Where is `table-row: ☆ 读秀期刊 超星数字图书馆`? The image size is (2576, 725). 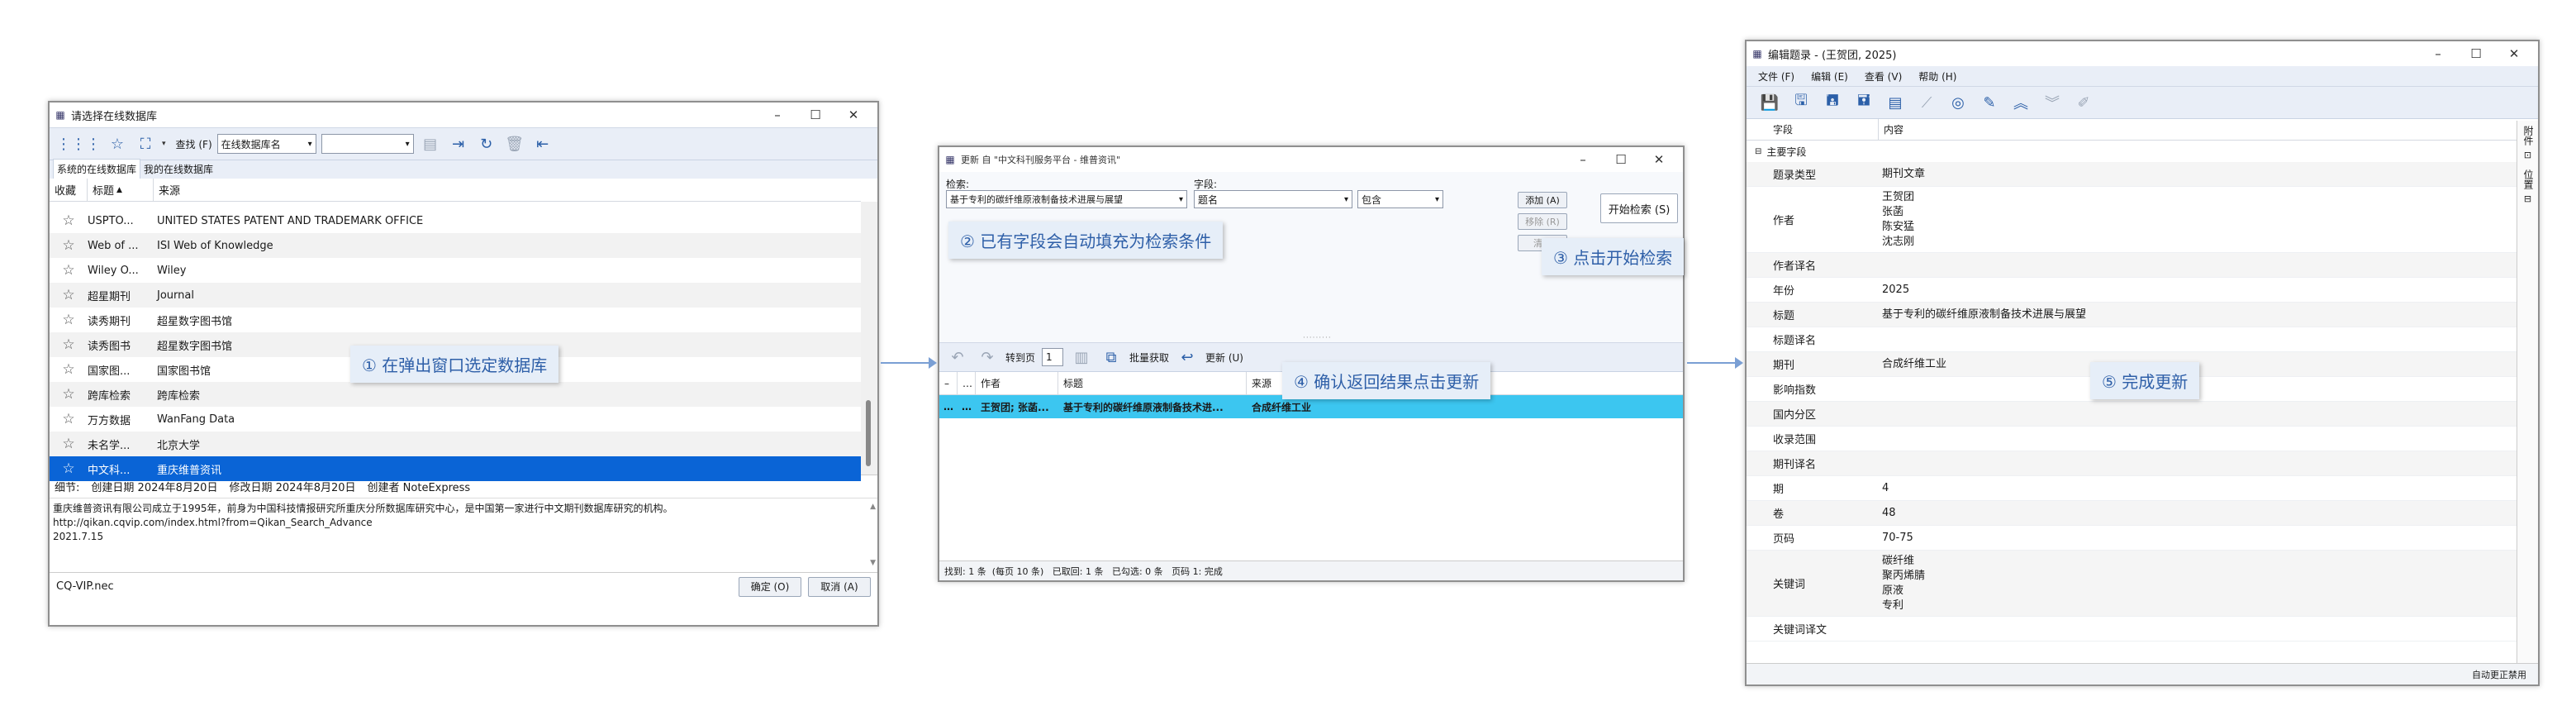 table-row: ☆ 读秀期刊 超星数字图书馆 is located at coordinates (455, 320).